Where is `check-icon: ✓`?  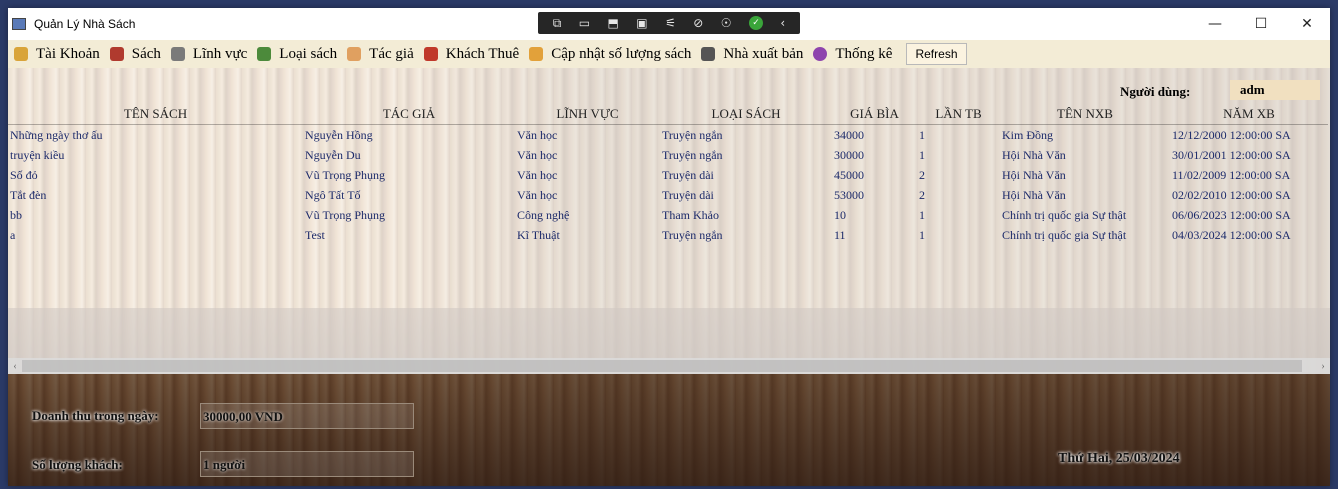
check-icon: ✓ is located at coordinates (755, 23).